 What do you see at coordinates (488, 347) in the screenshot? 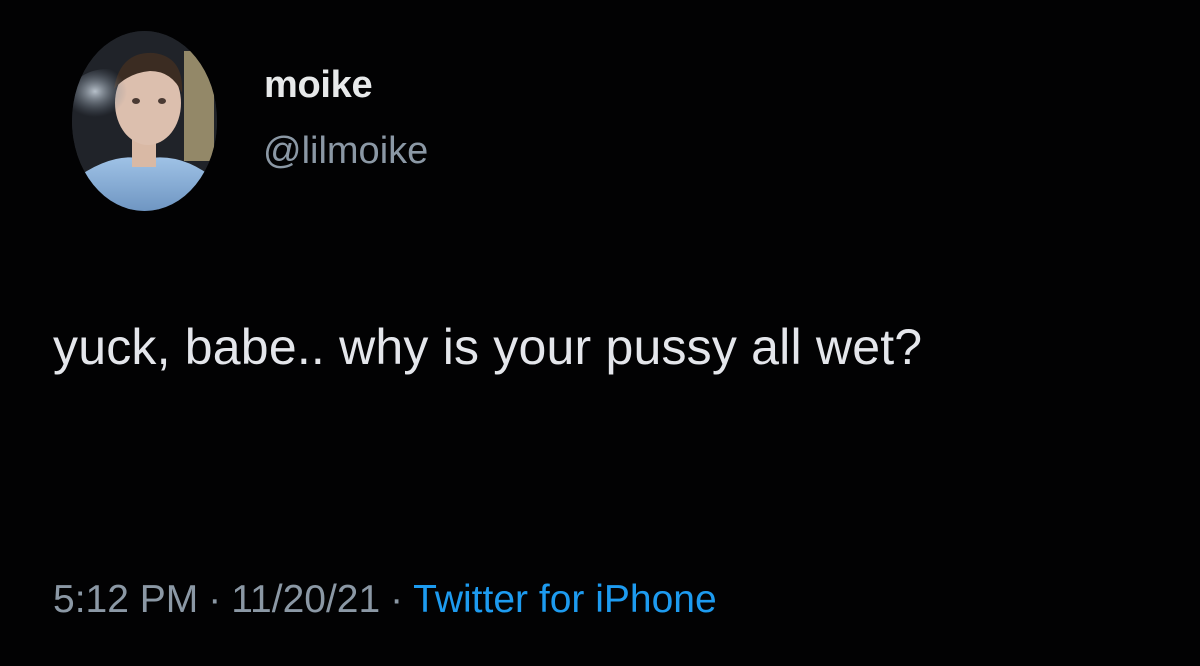
I see `tweet-text: yuck, babe.. why is your pussy all wet?` at bounding box center [488, 347].